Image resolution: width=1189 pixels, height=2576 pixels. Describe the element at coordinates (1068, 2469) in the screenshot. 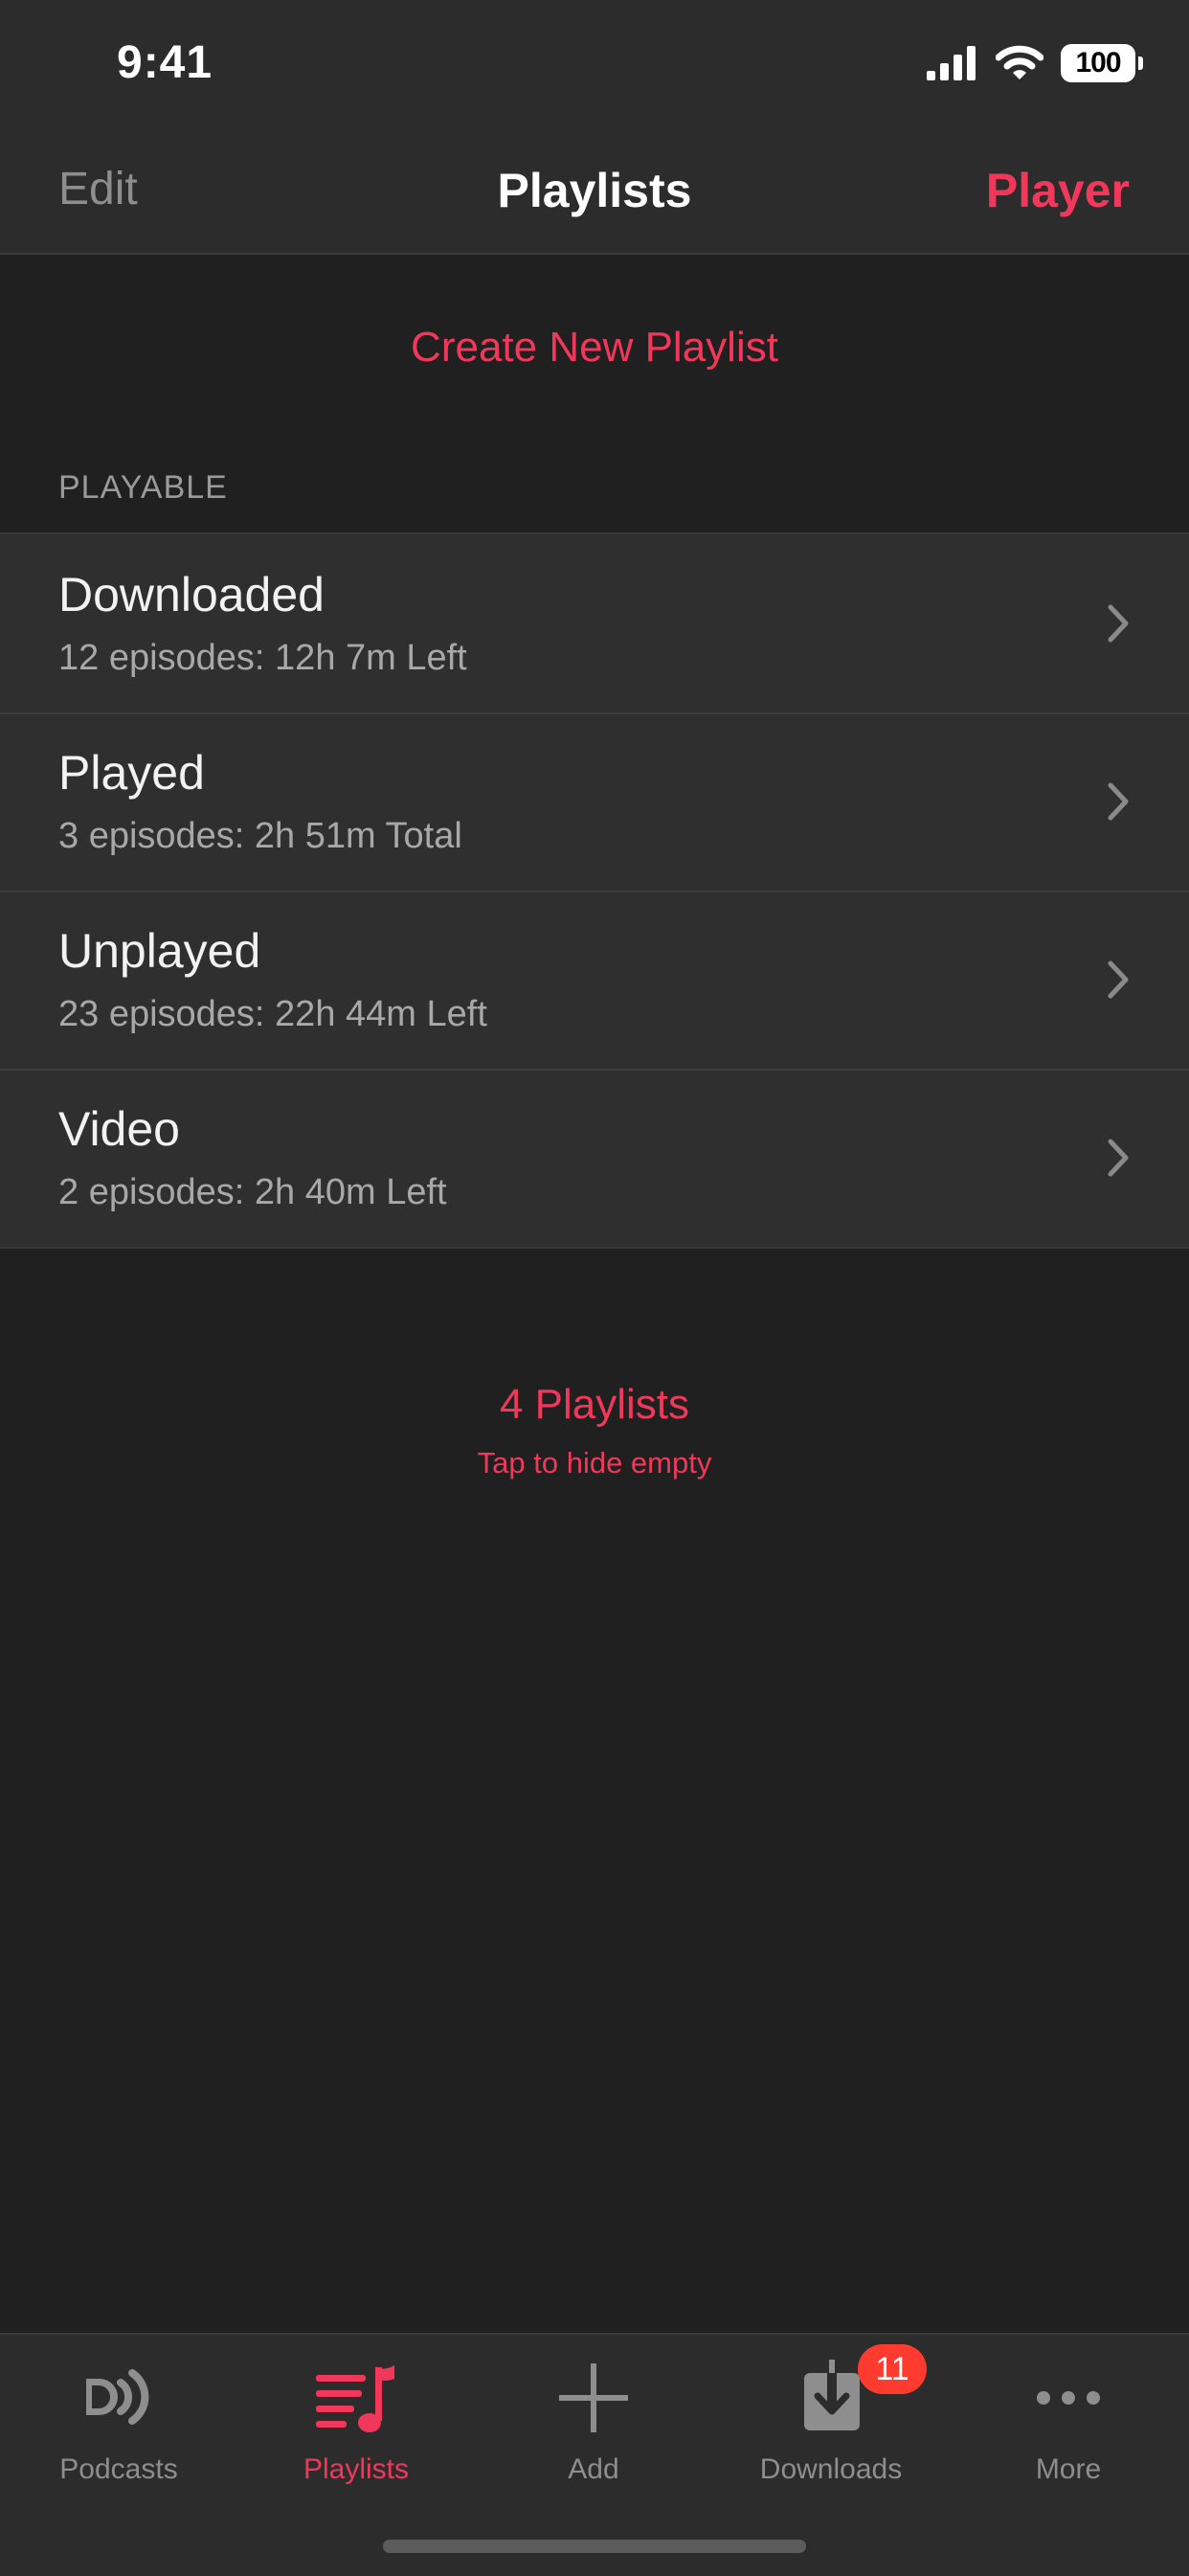

I see `tab-label: More` at that location.